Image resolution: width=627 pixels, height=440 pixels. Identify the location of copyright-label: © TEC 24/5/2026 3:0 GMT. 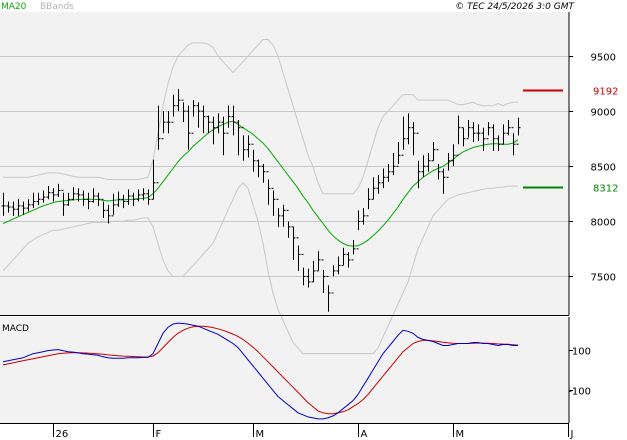
(515, 7).